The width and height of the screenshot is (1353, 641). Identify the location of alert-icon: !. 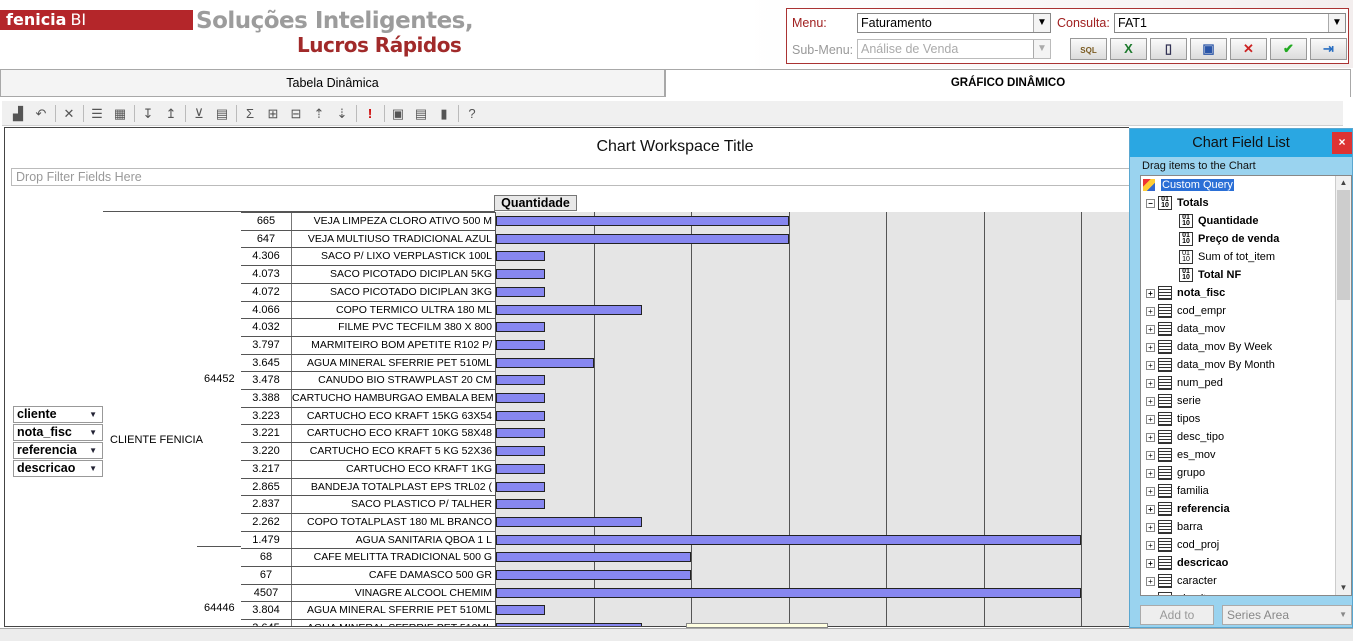
(370, 113).